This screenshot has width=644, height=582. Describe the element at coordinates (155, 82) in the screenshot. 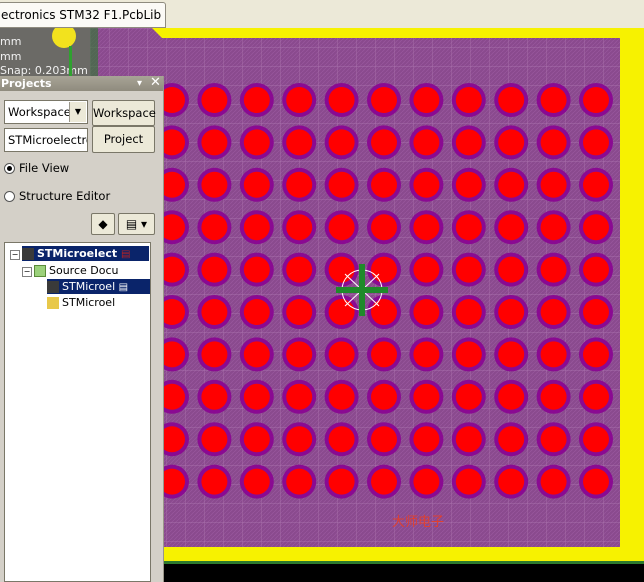

I see `close-icon: ✕` at that location.